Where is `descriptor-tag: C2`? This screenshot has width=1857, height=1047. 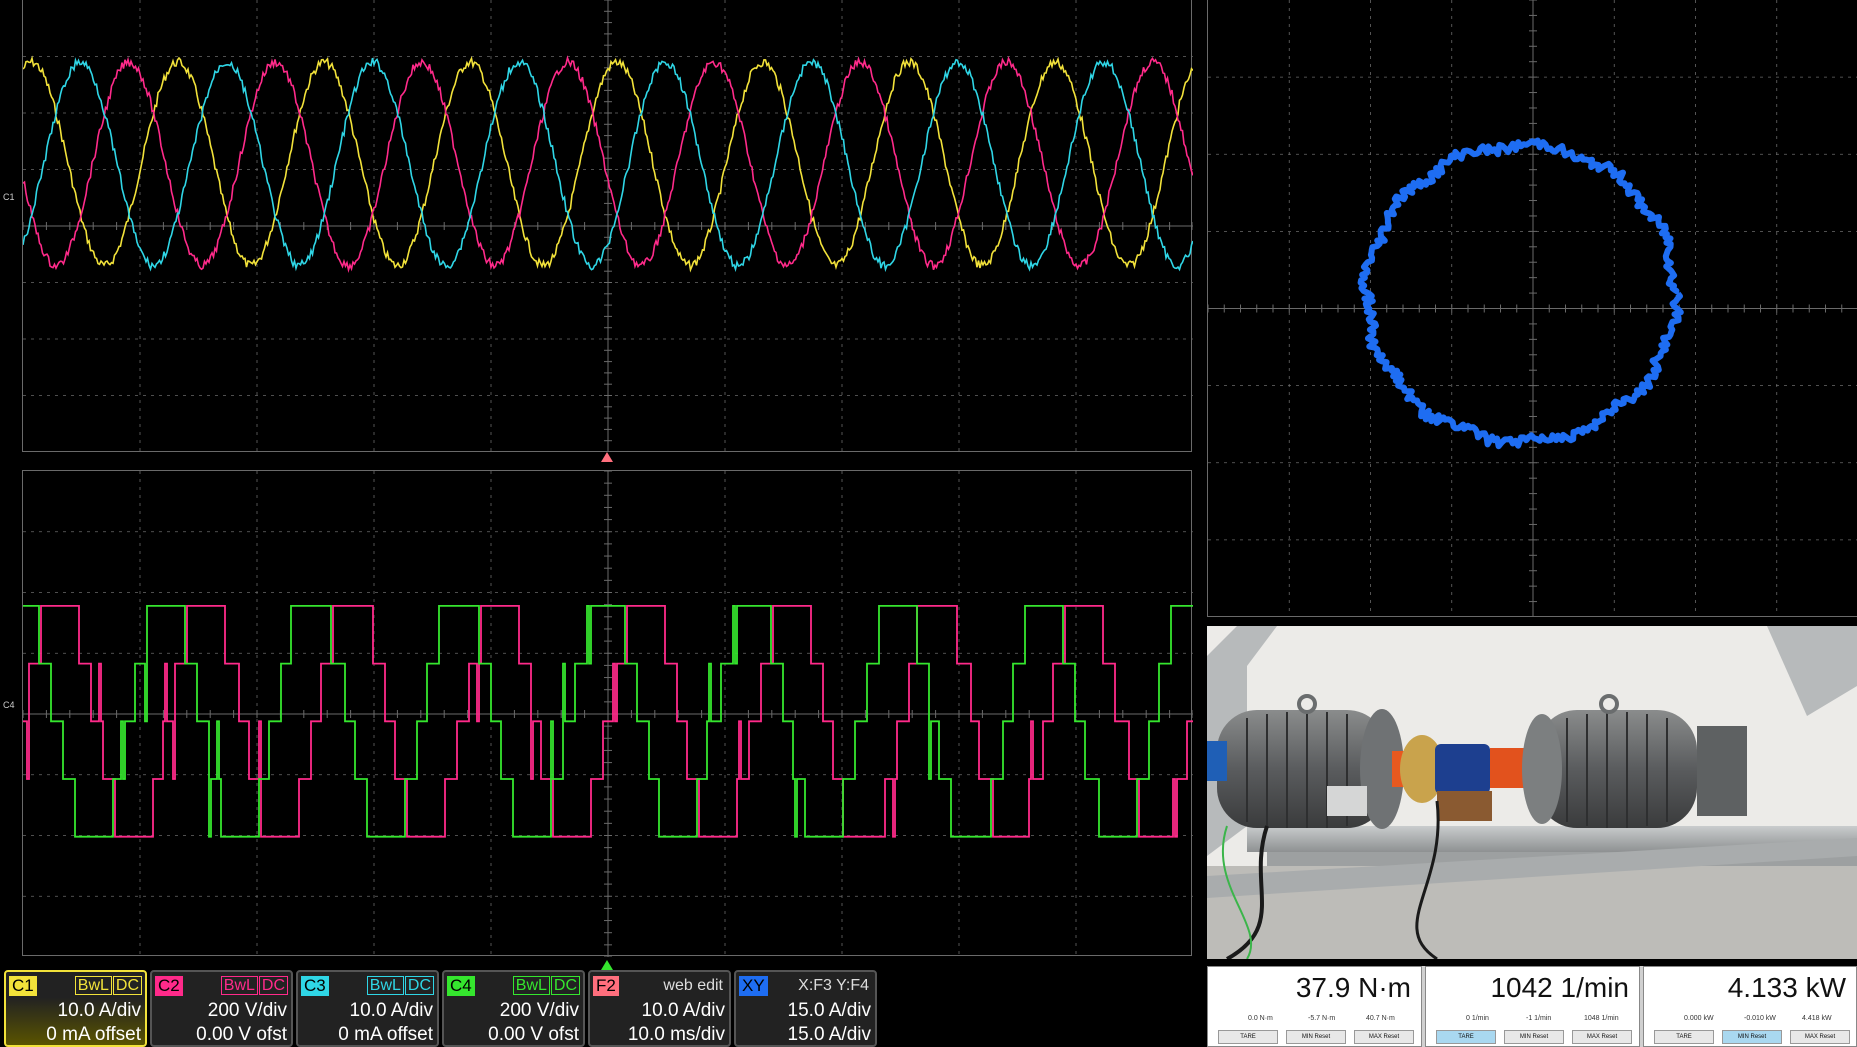
descriptor-tag: C2 is located at coordinates (169, 986).